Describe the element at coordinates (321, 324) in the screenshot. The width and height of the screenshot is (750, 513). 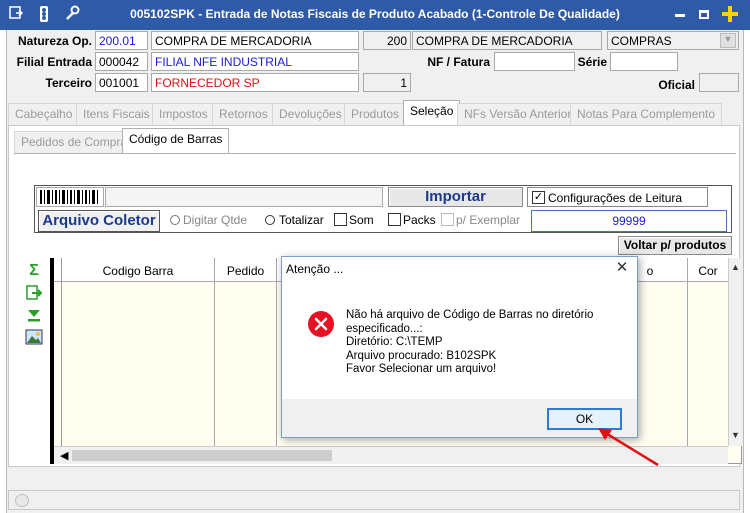
I see `error-icon` at that location.